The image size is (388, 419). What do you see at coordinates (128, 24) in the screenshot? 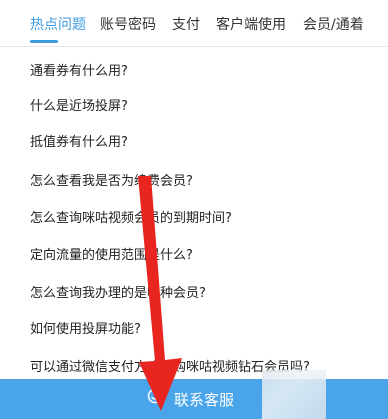
I see `tab-account-password: 账号密码` at bounding box center [128, 24].